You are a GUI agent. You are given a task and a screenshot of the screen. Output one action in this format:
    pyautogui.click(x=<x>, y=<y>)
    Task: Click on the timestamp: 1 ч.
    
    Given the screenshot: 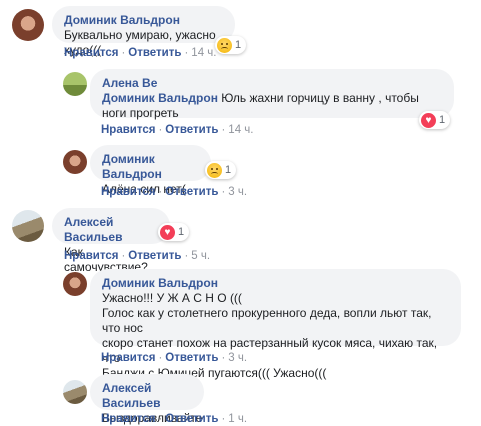 What is the action you would take?
    pyautogui.click(x=237, y=419)
    